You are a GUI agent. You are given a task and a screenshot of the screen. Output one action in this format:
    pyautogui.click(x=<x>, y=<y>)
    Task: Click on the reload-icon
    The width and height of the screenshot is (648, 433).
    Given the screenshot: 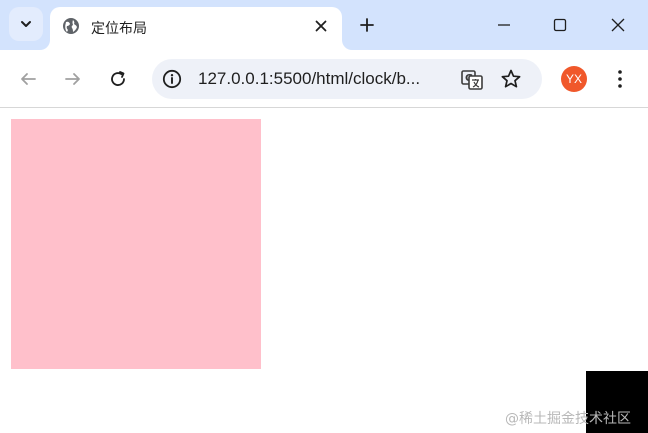 What is the action you would take?
    pyautogui.click(x=118, y=78)
    